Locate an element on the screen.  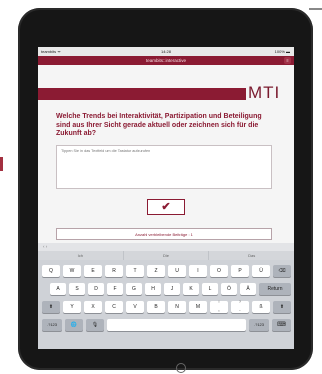
key-p: P is located at coordinates (240, 271).